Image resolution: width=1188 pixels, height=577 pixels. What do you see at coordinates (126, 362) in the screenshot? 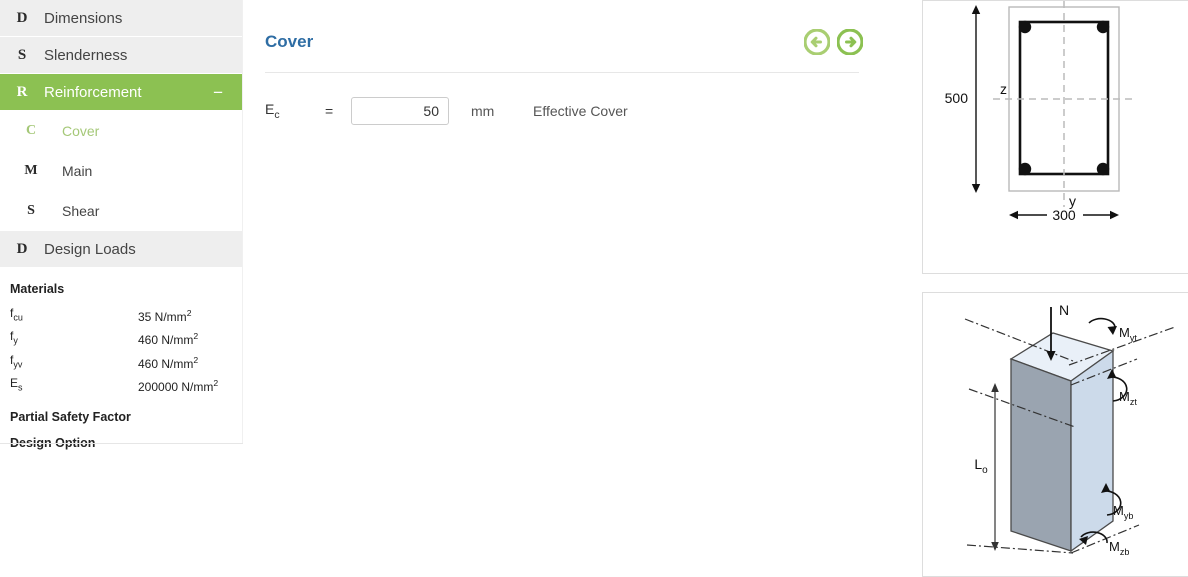
I see `materials-row: fyv 460 N/mm2` at bounding box center [126, 362].